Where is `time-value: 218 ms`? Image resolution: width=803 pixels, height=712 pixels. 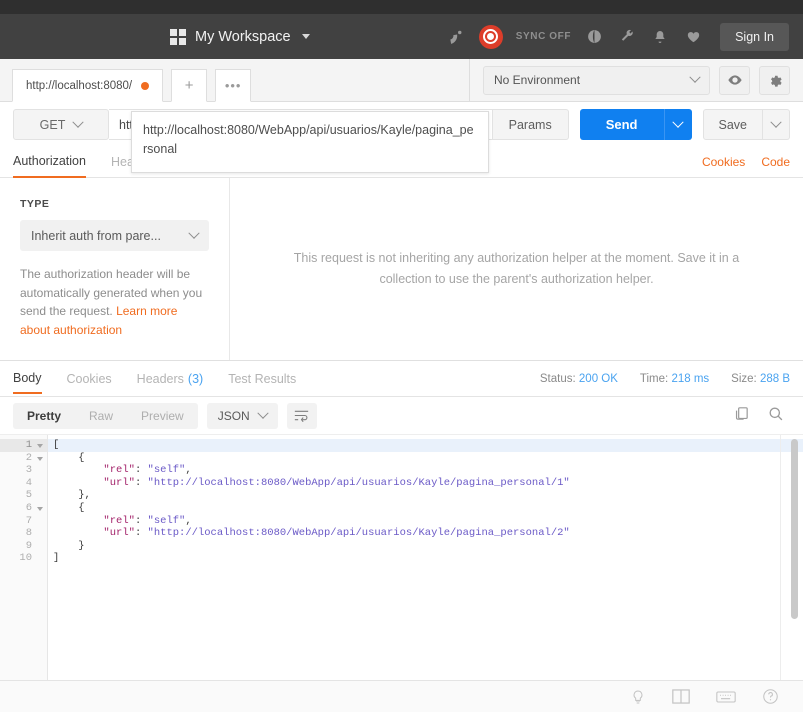
time-value: 218 ms is located at coordinates (690, 378).